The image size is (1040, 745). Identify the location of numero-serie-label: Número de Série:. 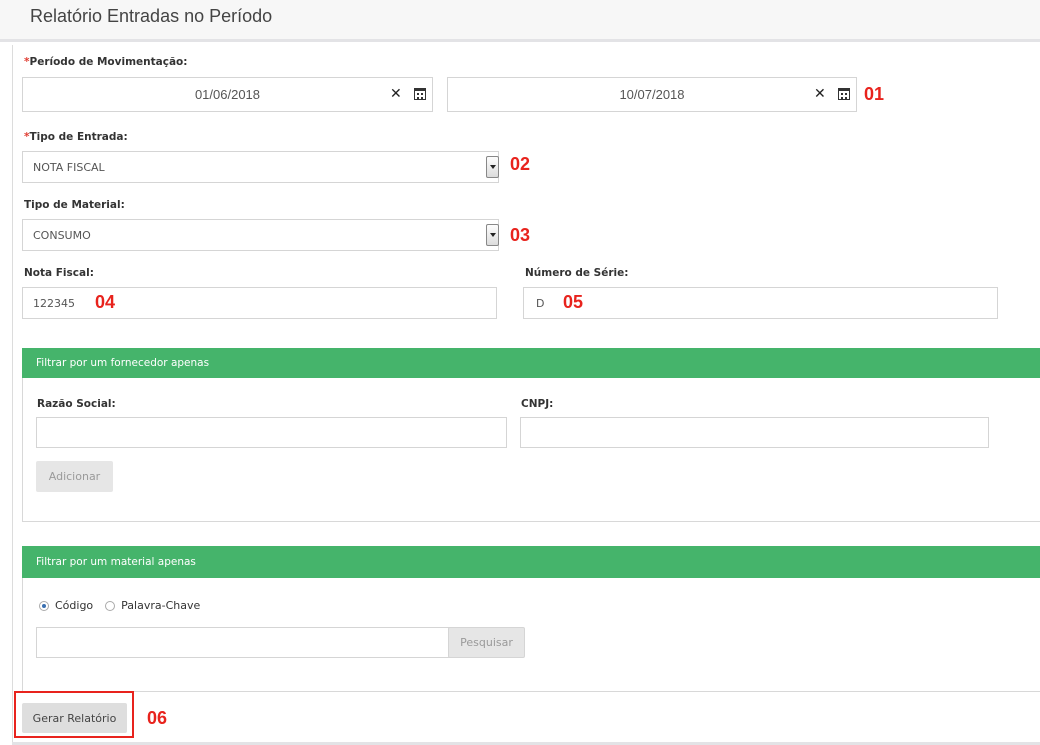
(577, 273).